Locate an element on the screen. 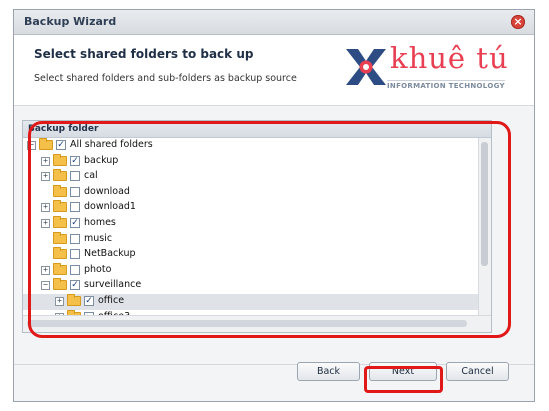  title-bar: Backup Wizard × is located at coordinates (274, 22).